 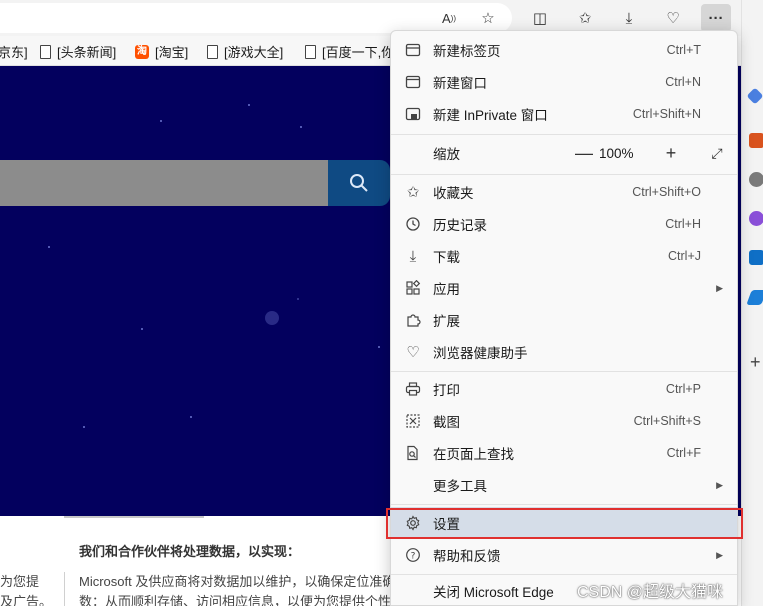 I want to click on menu-item-find-on-page: 在页面上查找 Ctrl+F, so click(x=564, y=453).